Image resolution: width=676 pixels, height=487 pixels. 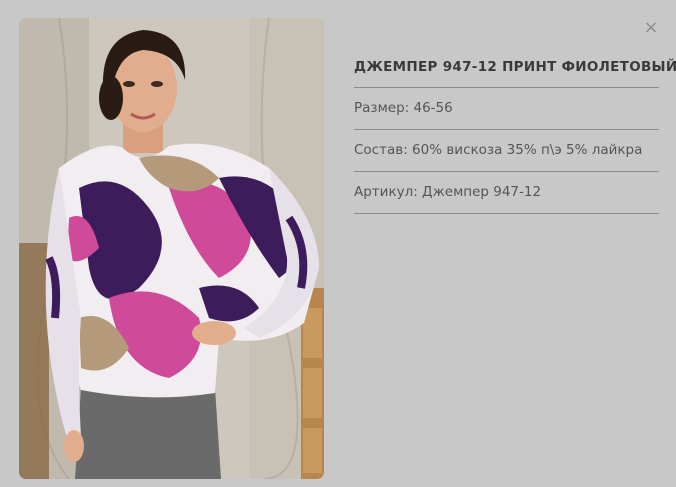 I want to click on product-title: ДЖЕМПЕР 947-12 ПРИНТ ФИОЛЕТОВЫЙ, so click(x=515, y=67).